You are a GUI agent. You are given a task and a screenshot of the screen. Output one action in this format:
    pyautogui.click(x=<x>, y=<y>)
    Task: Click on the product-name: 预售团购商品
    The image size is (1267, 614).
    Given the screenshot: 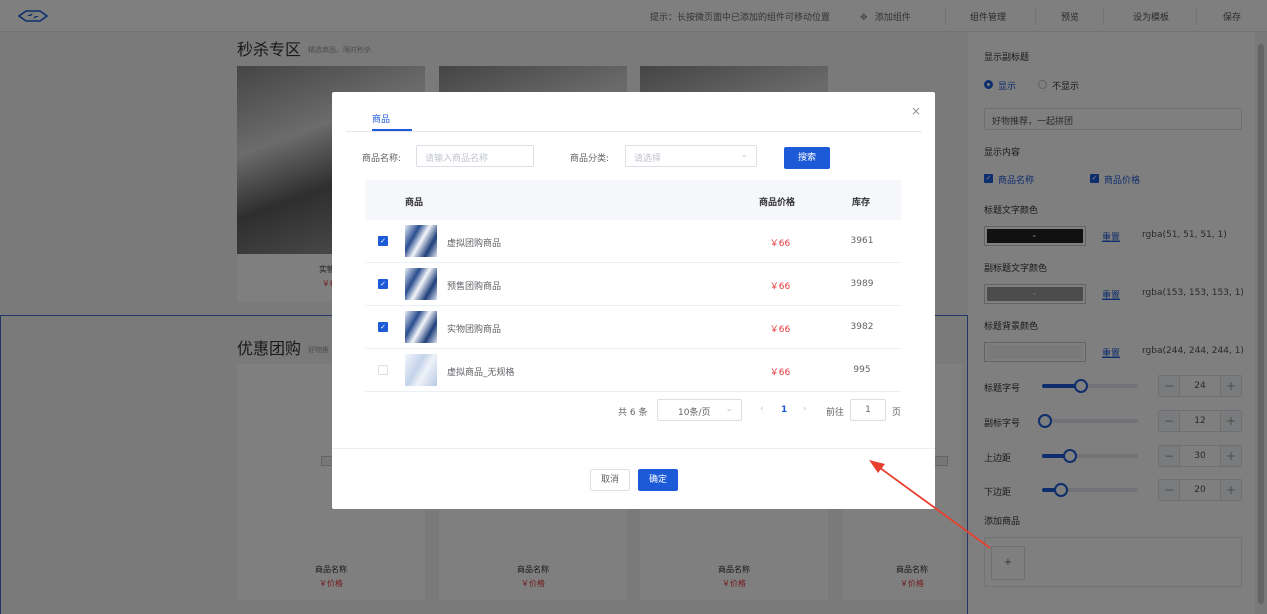 What is the action you would take?
    pyautogui.click(x=474, y=287)
    